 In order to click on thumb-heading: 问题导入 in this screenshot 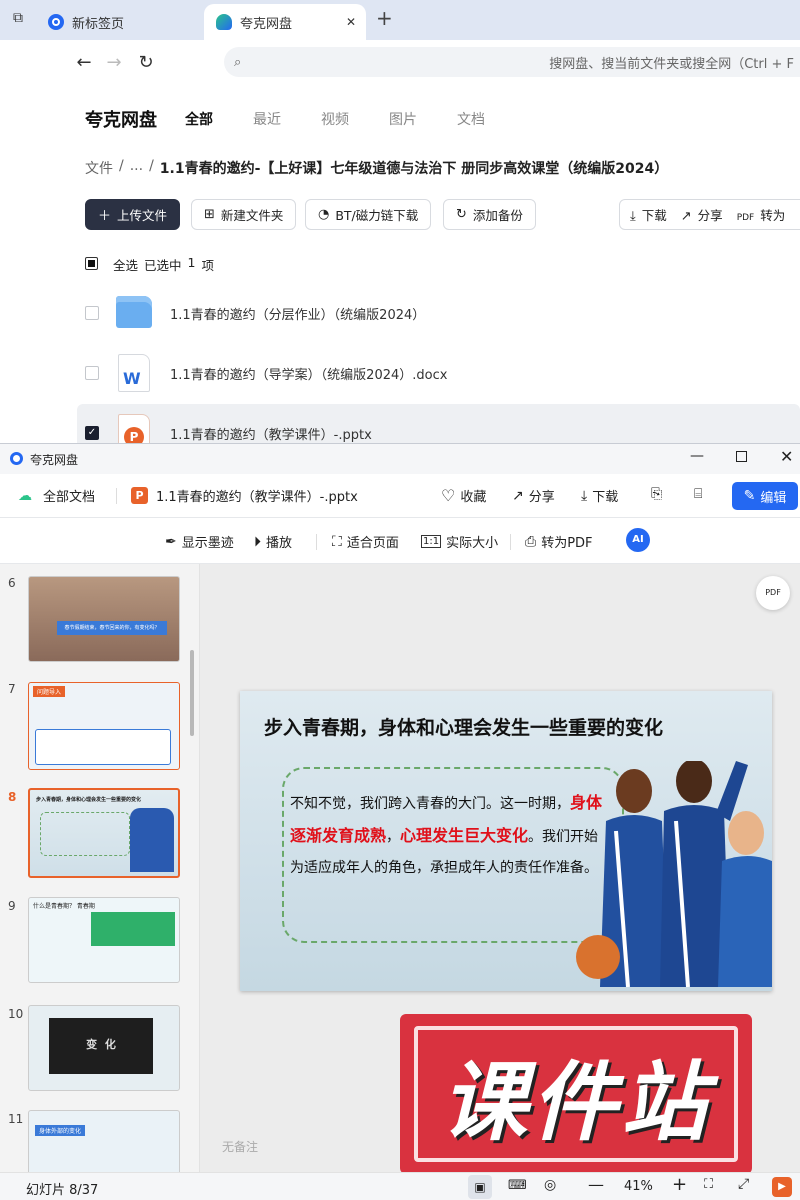, I will do `click(49, 691)`.